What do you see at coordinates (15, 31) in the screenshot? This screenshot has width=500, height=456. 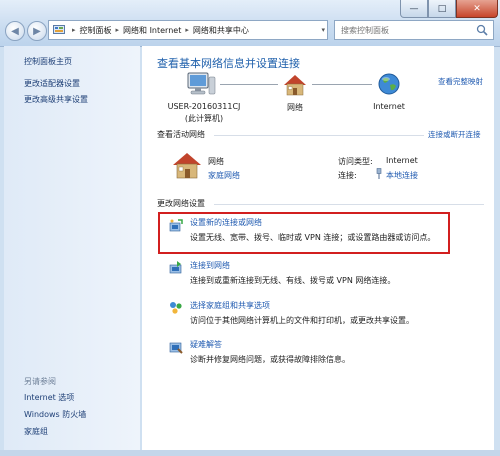 I see `back-button: ◀` at bounding box center [15, 31].